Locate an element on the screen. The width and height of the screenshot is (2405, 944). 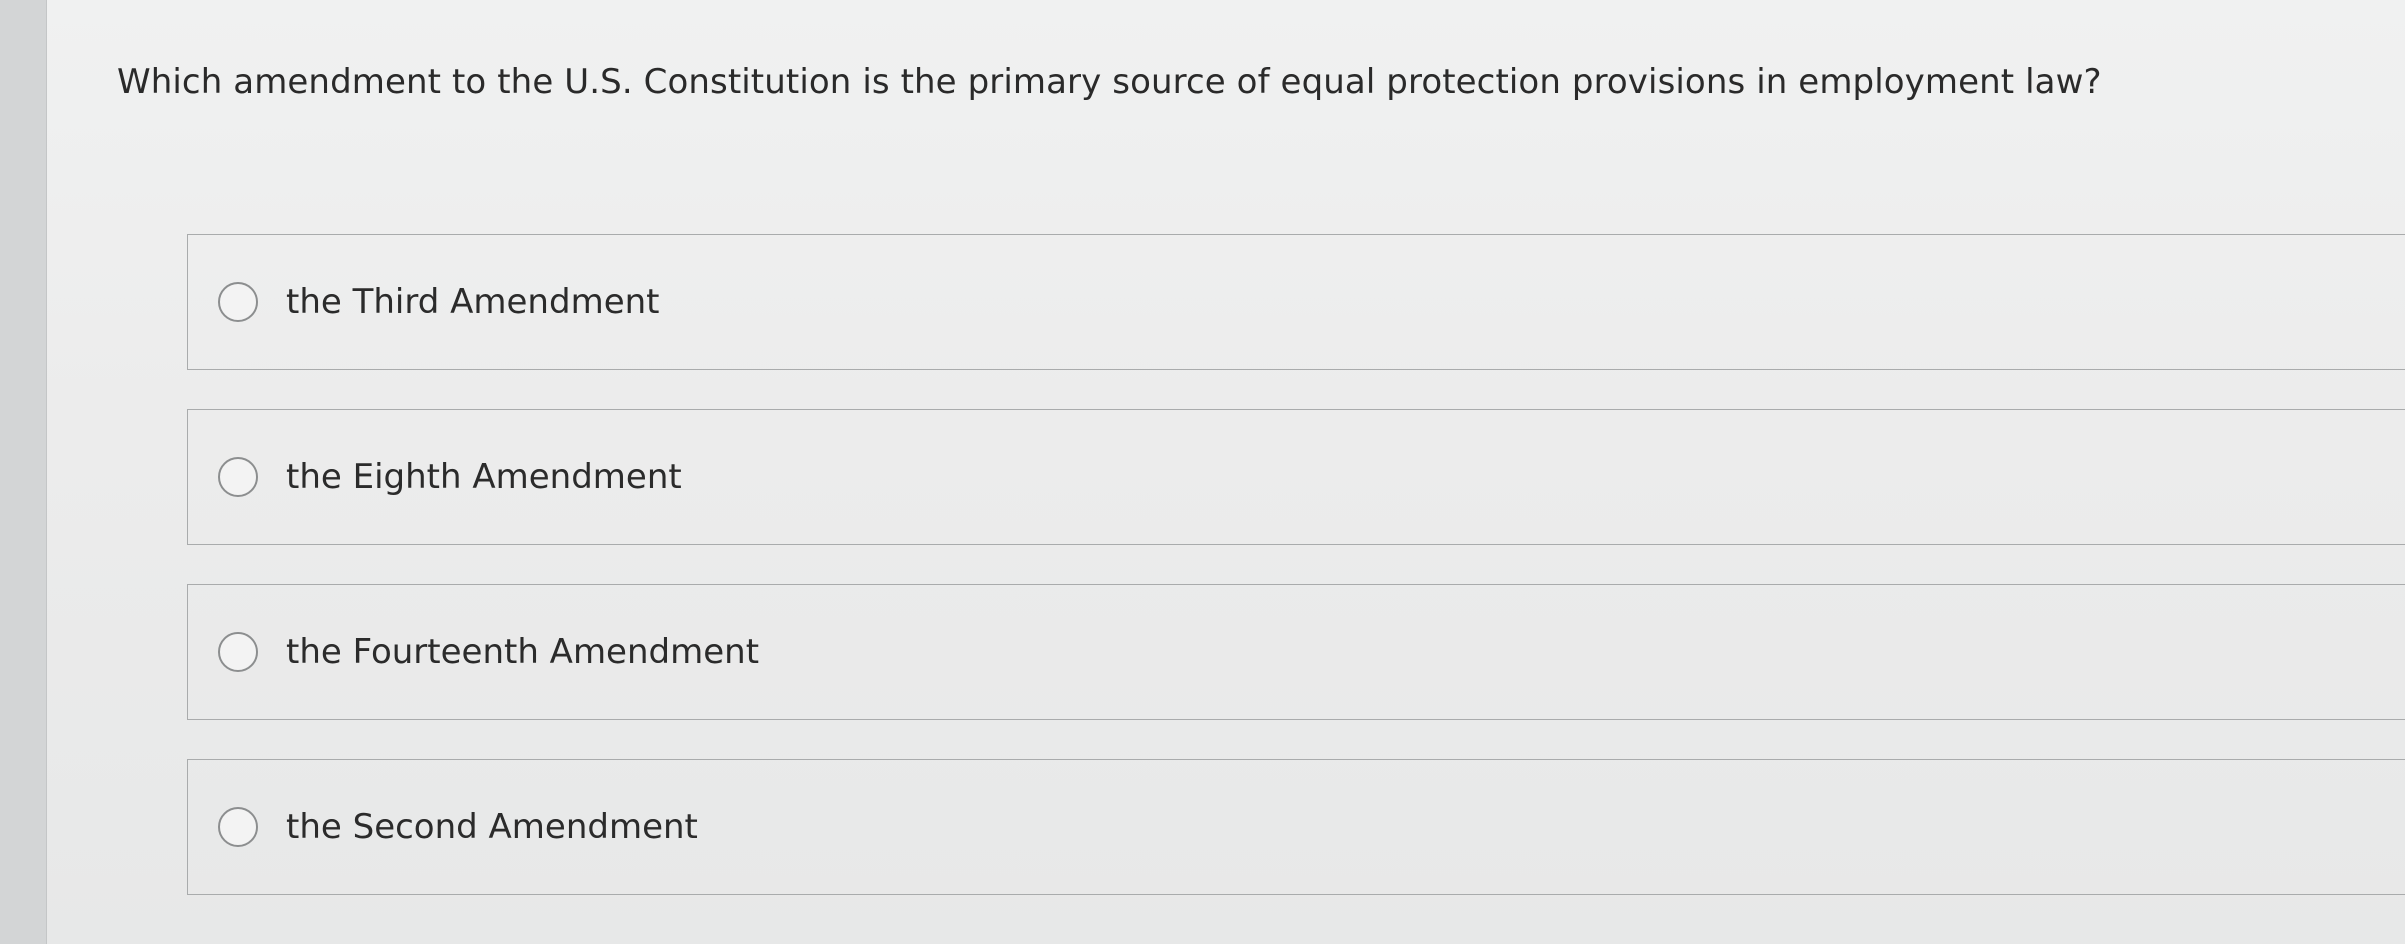
screen-bezel is located at coordinates (23, 472).